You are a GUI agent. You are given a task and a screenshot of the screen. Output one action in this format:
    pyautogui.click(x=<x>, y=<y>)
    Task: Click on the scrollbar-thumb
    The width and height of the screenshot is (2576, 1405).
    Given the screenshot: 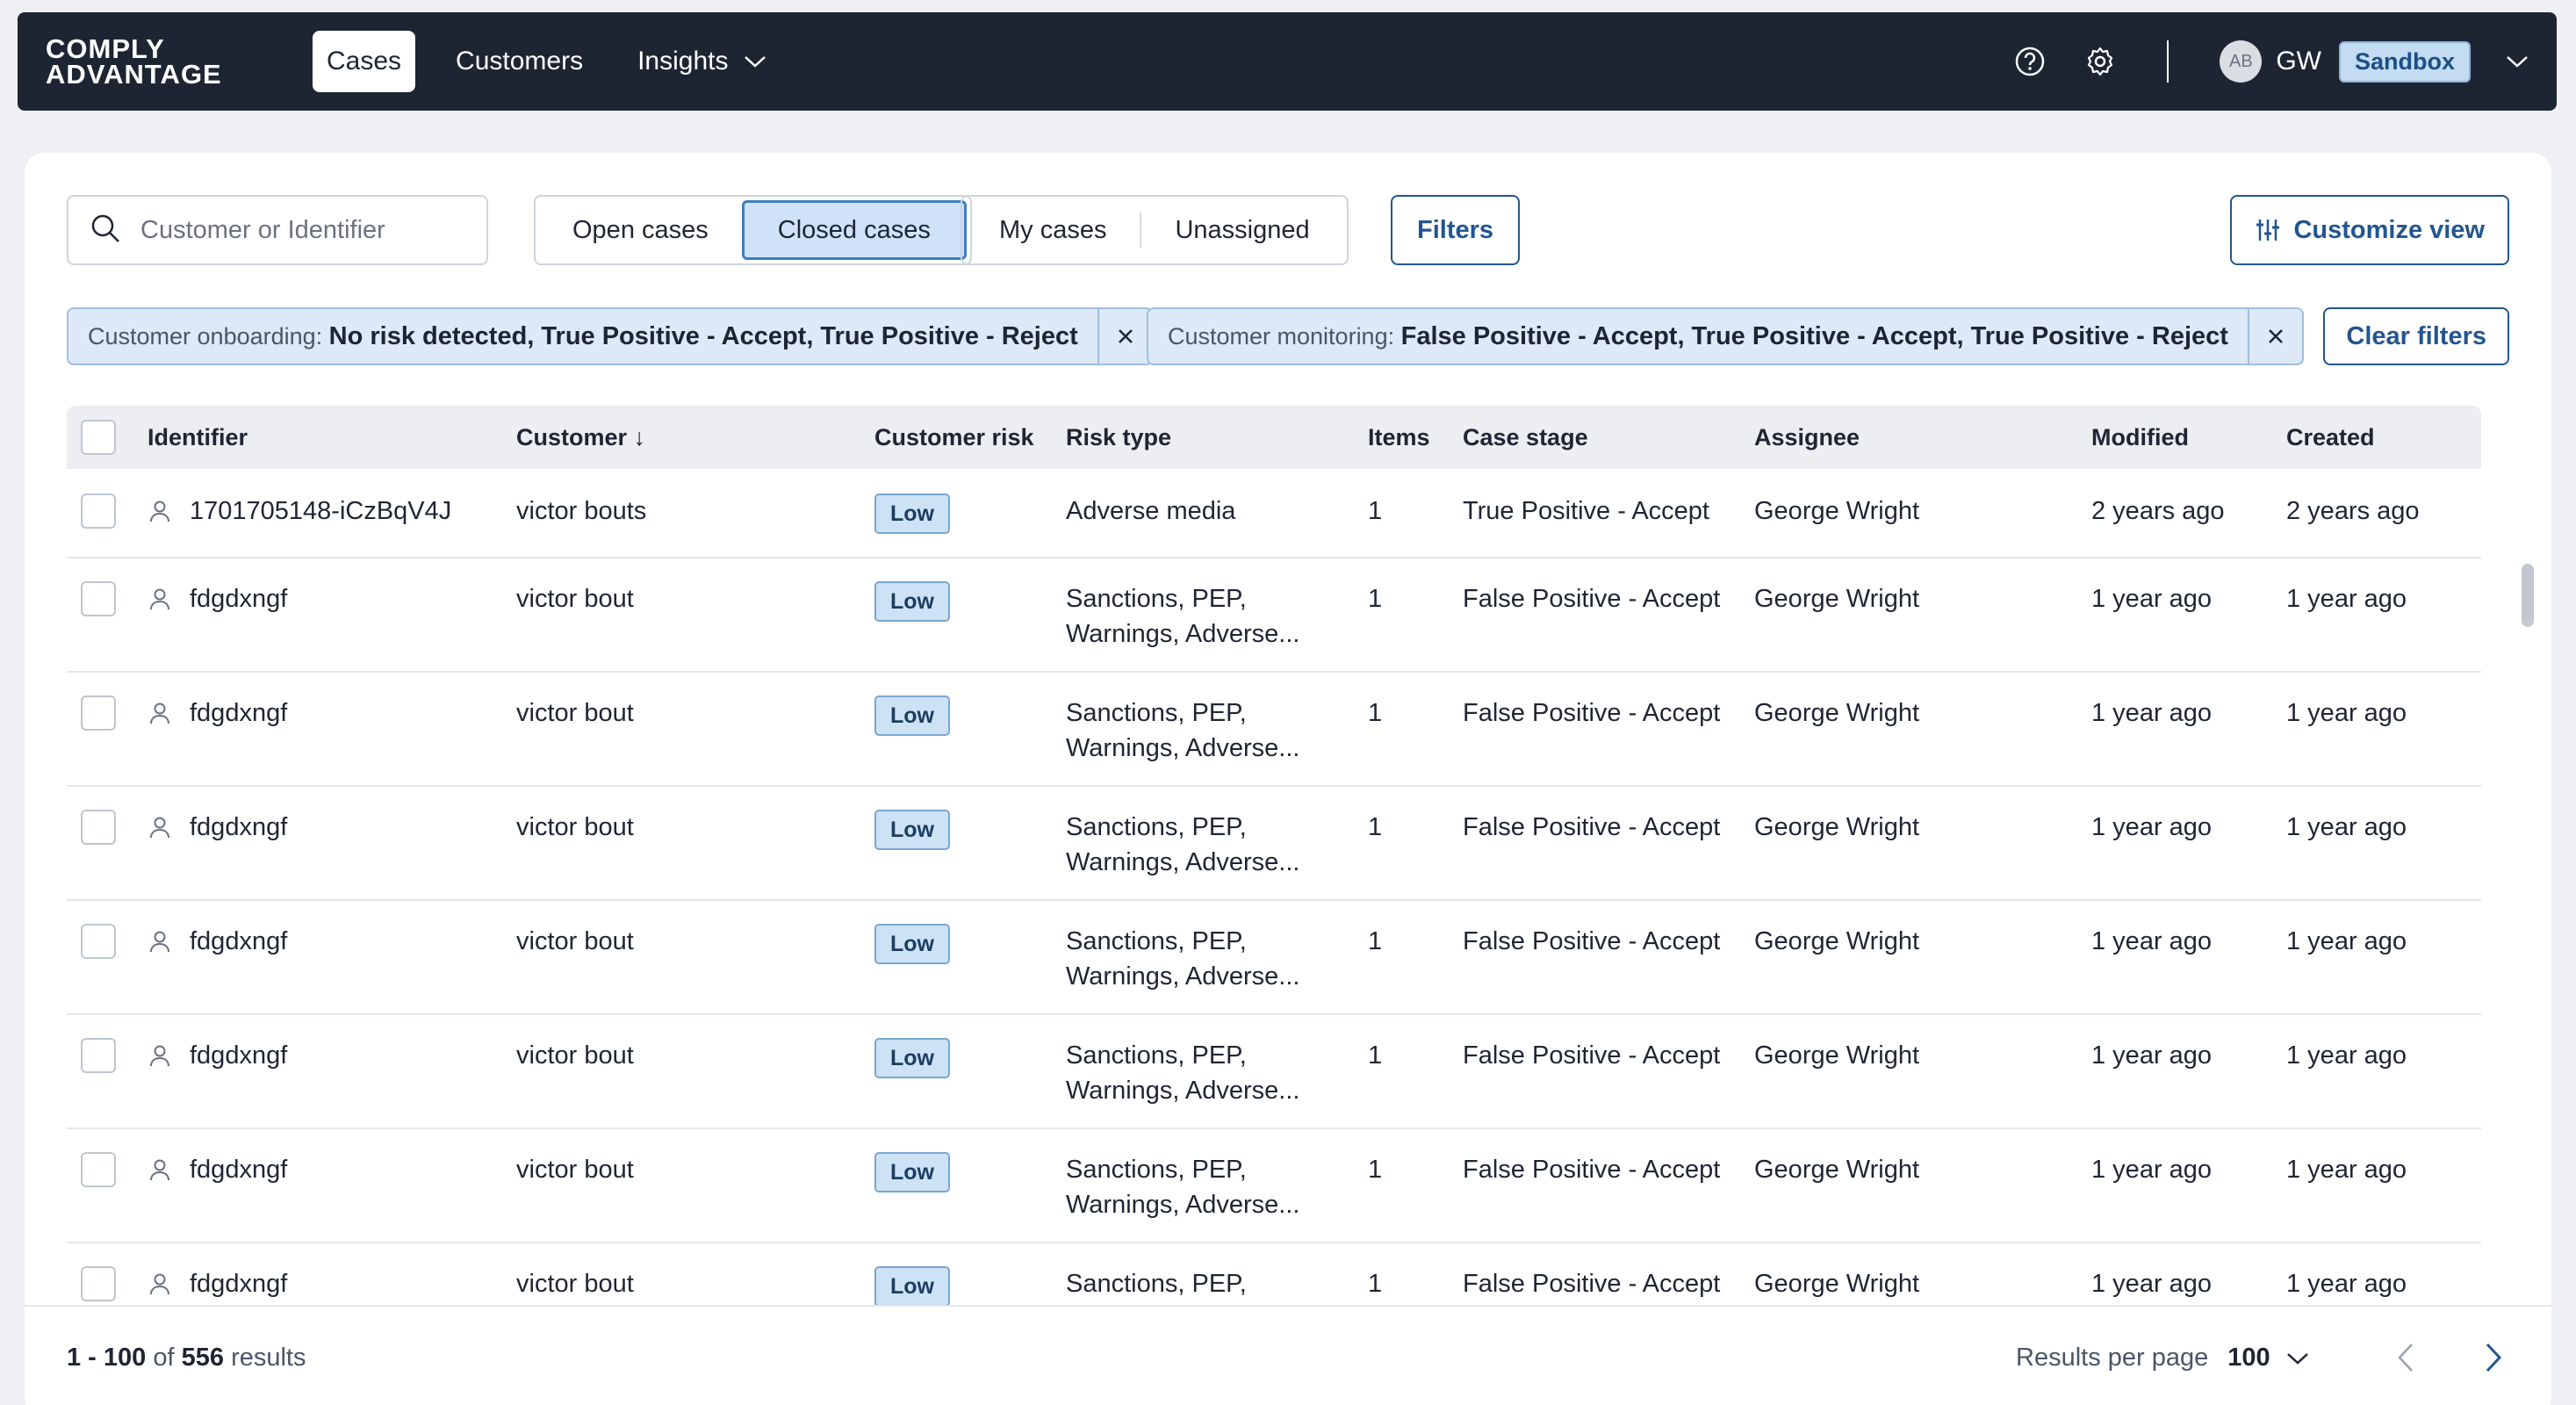 What is the action you would take?
    pyautogui.click(x=2528, y=595)
    